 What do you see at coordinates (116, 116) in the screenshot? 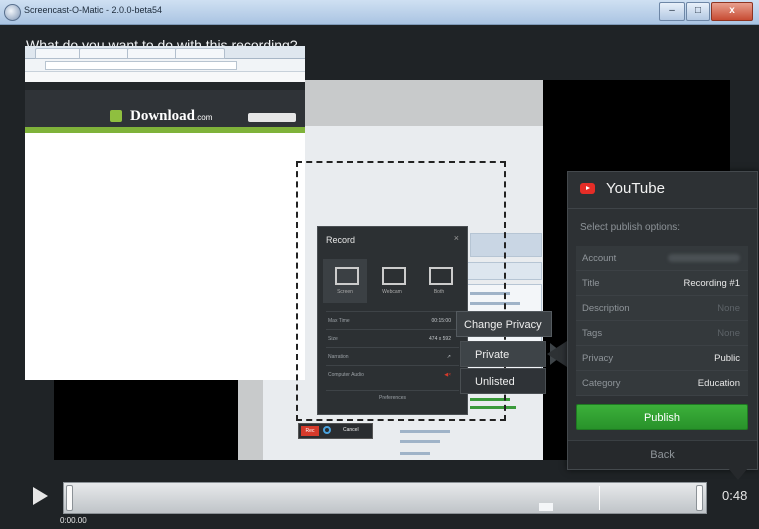
I see `download-logo-icon` at bounding box center [116, 116].